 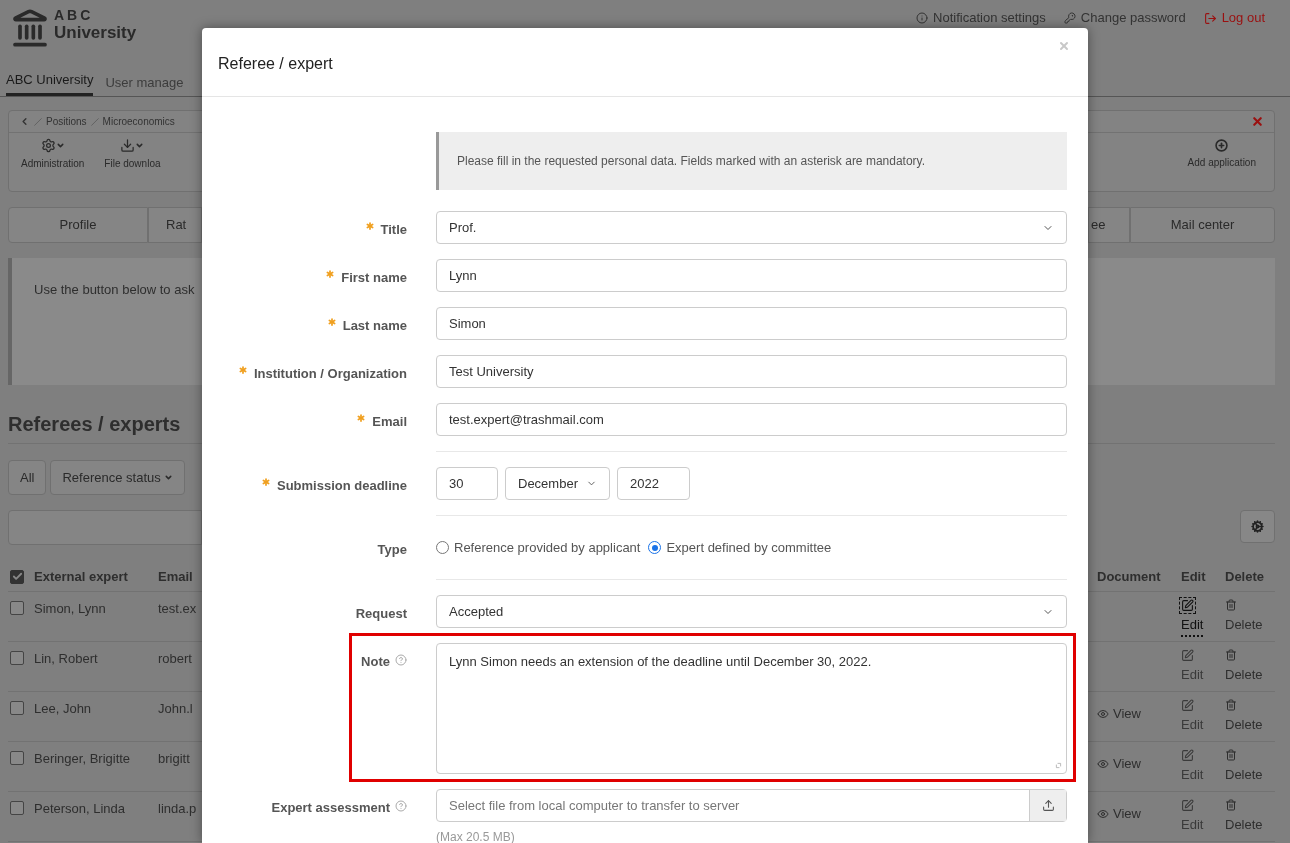 I want to click on building-icon, so click(x=30, y=28).